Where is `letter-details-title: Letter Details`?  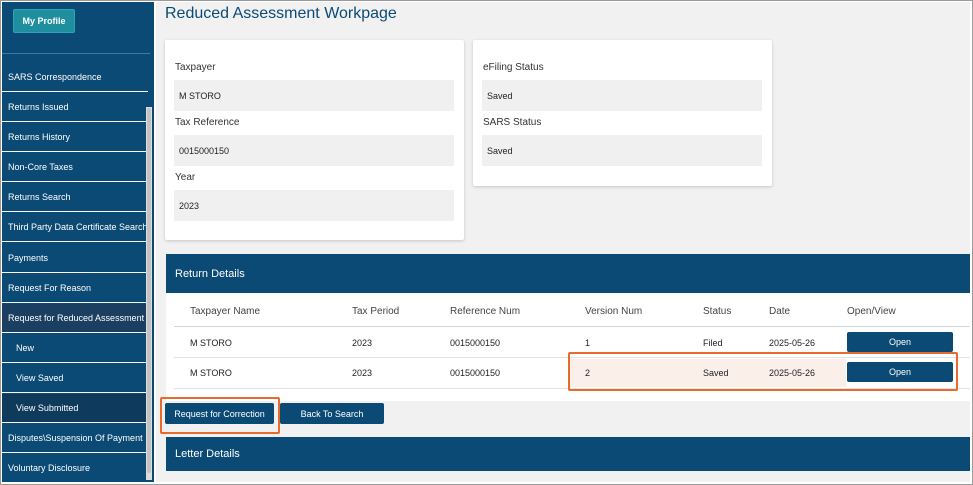
letter-details-title: Letter Details is located at coordinates (207, 454).